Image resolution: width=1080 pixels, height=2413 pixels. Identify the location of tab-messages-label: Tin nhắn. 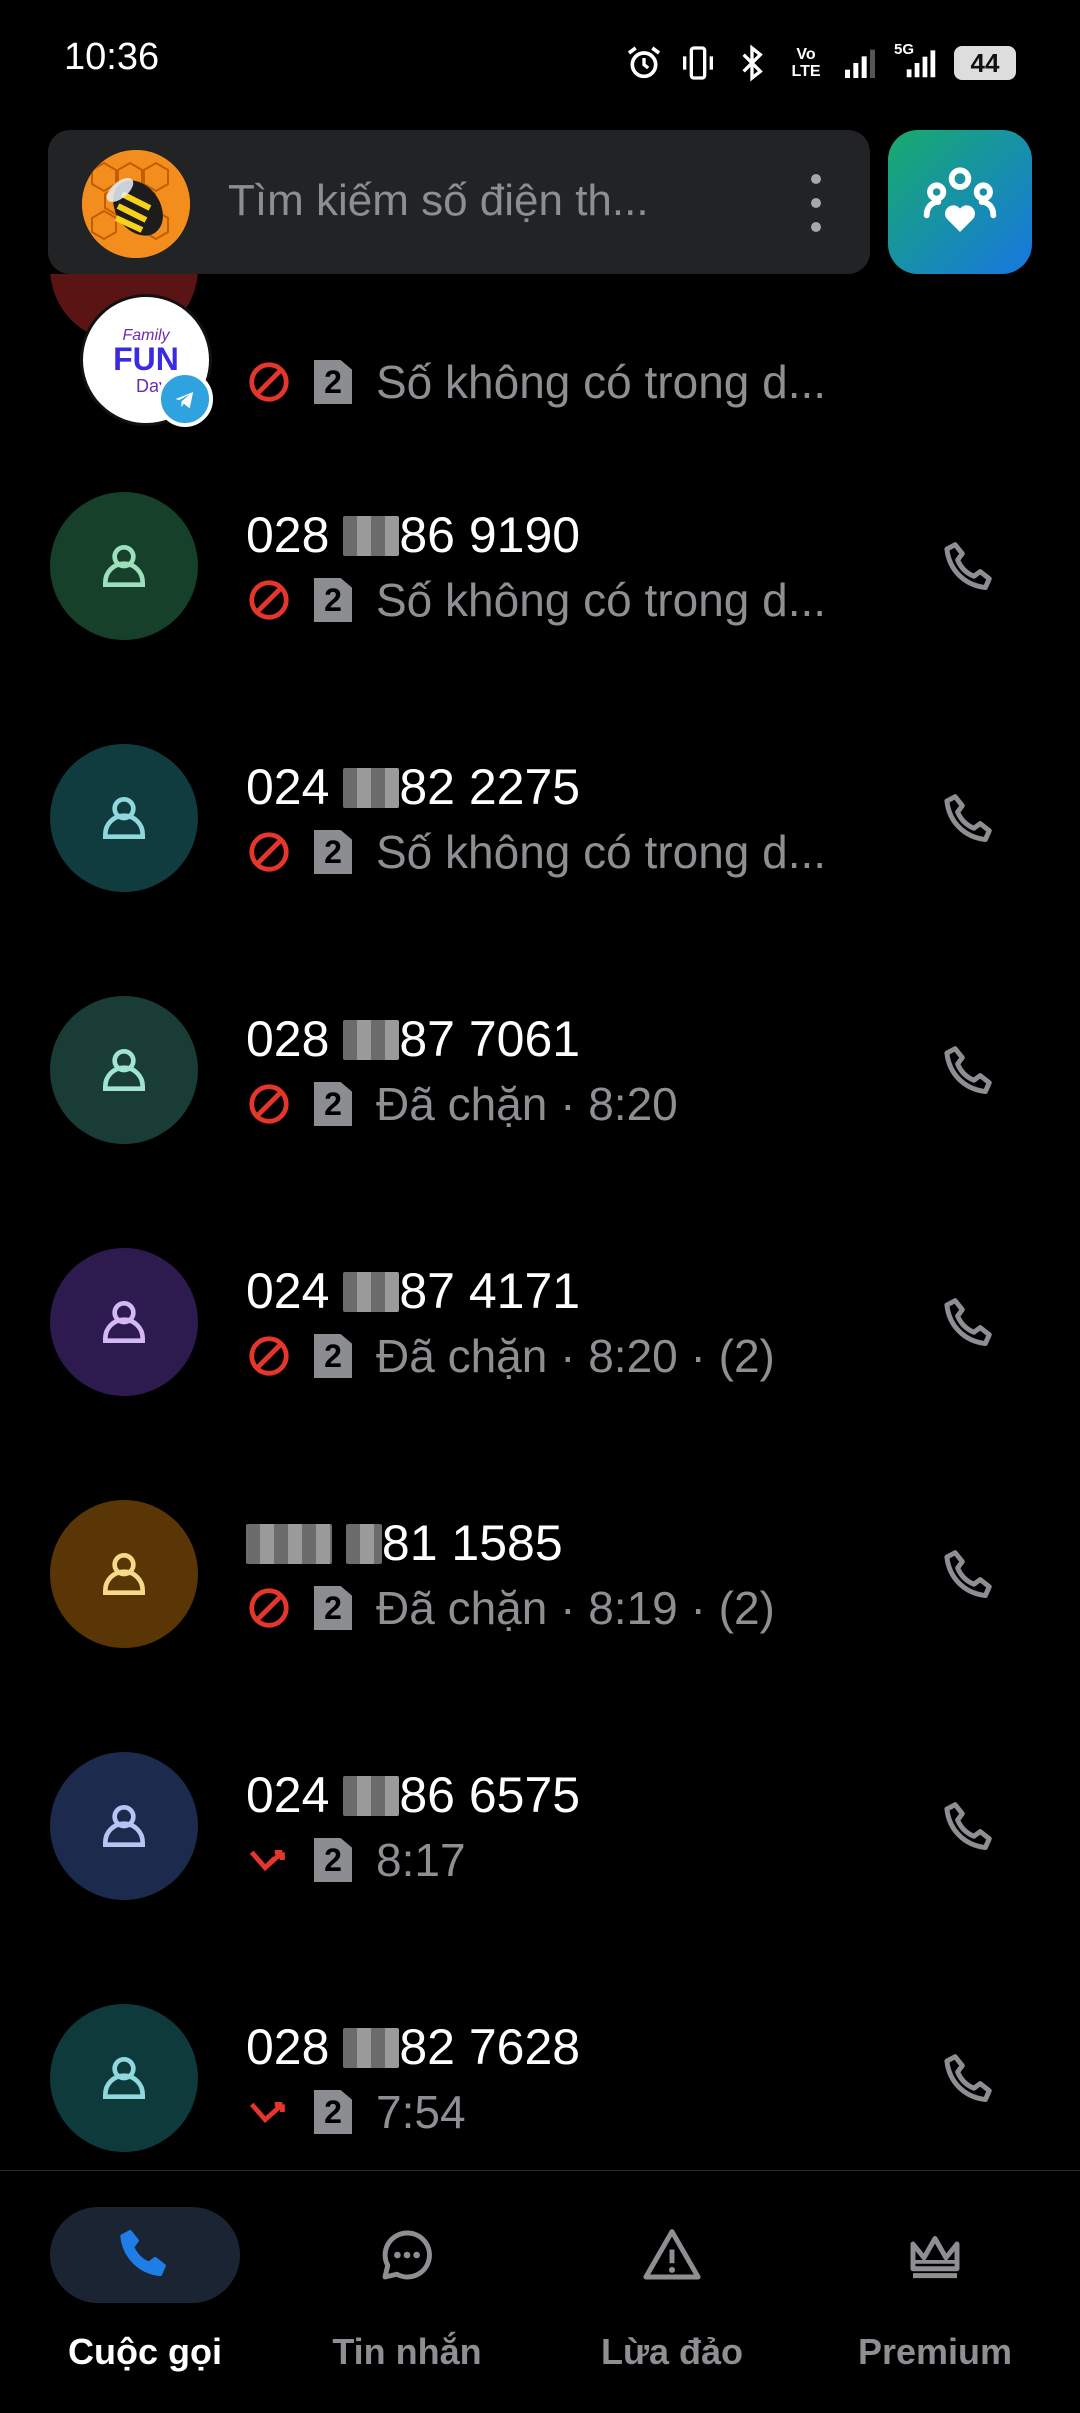
(407, 2351).